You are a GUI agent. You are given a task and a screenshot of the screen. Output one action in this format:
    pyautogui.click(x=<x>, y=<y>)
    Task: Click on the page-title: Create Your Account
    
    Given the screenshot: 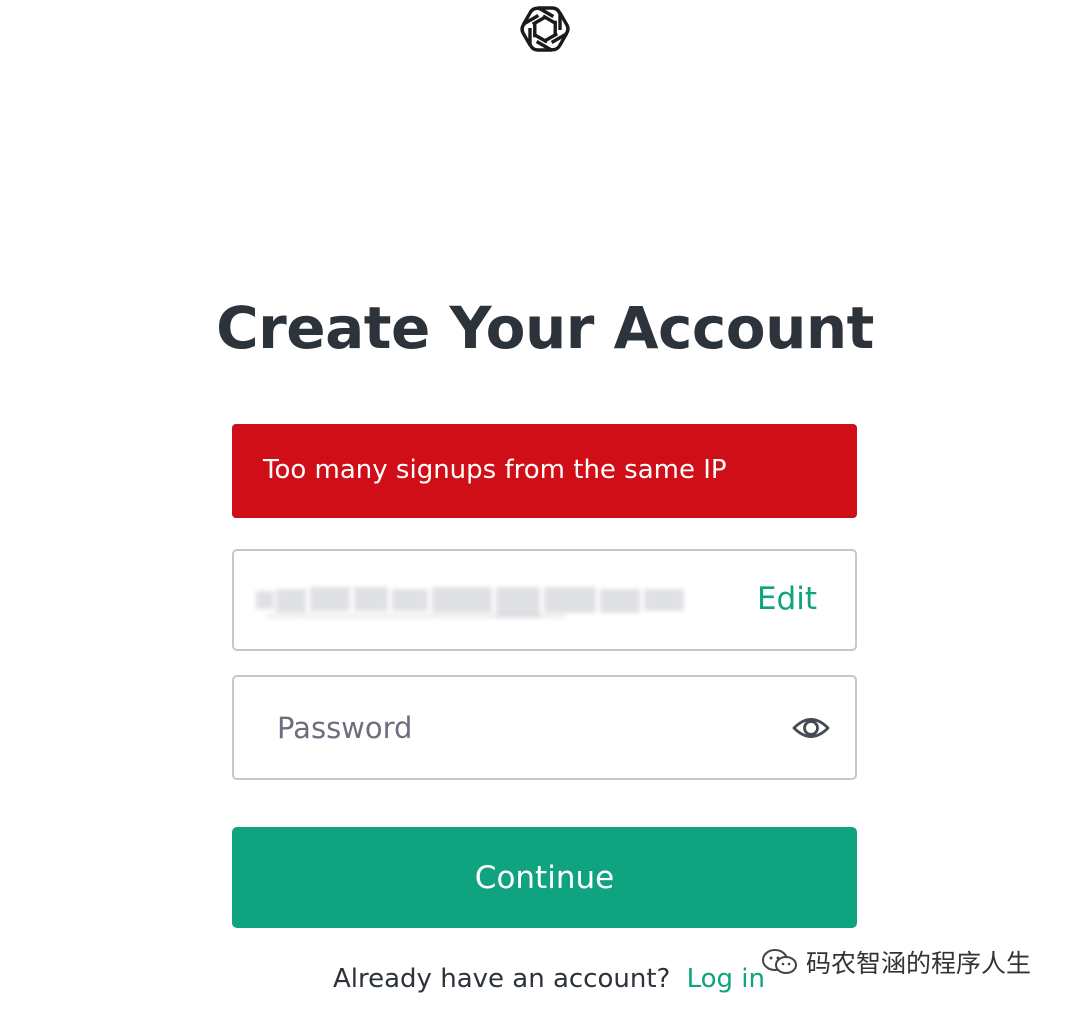 What is the action you would take?
    pyautogui.click(x=545, y=328)
    